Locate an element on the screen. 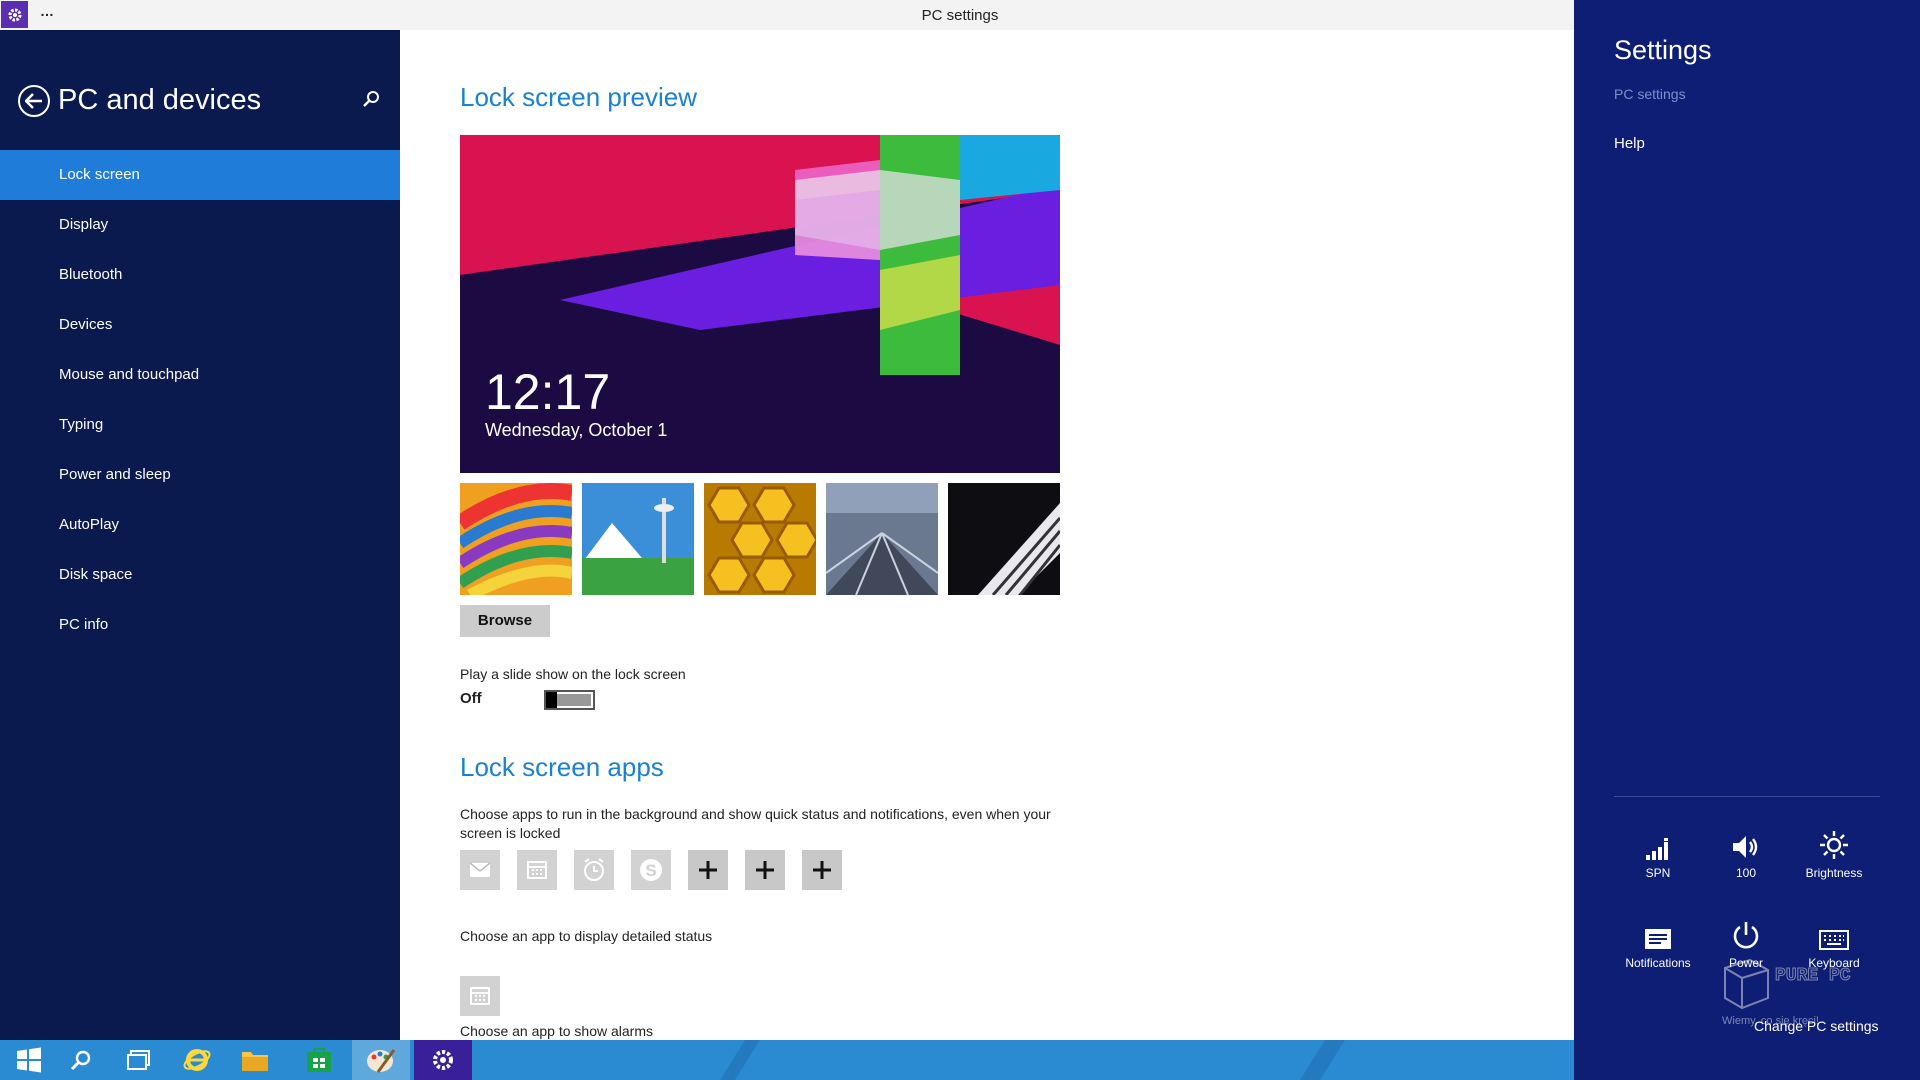 The width and height of the screenshot is (1920, 1080). sidebar-item-typing: Typing is located at coordinates (200, 425).